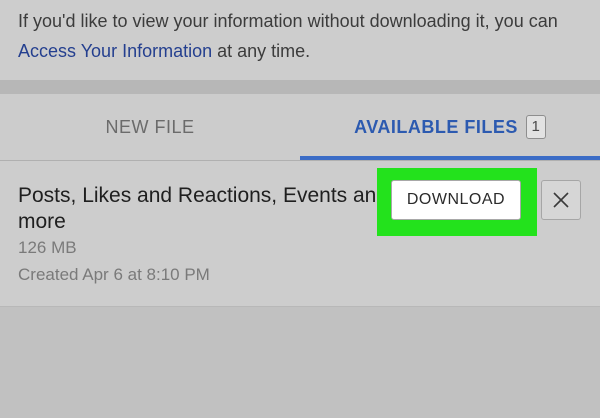  I want to click on download-button-label: DOWNLOAD, so click(456, 199).